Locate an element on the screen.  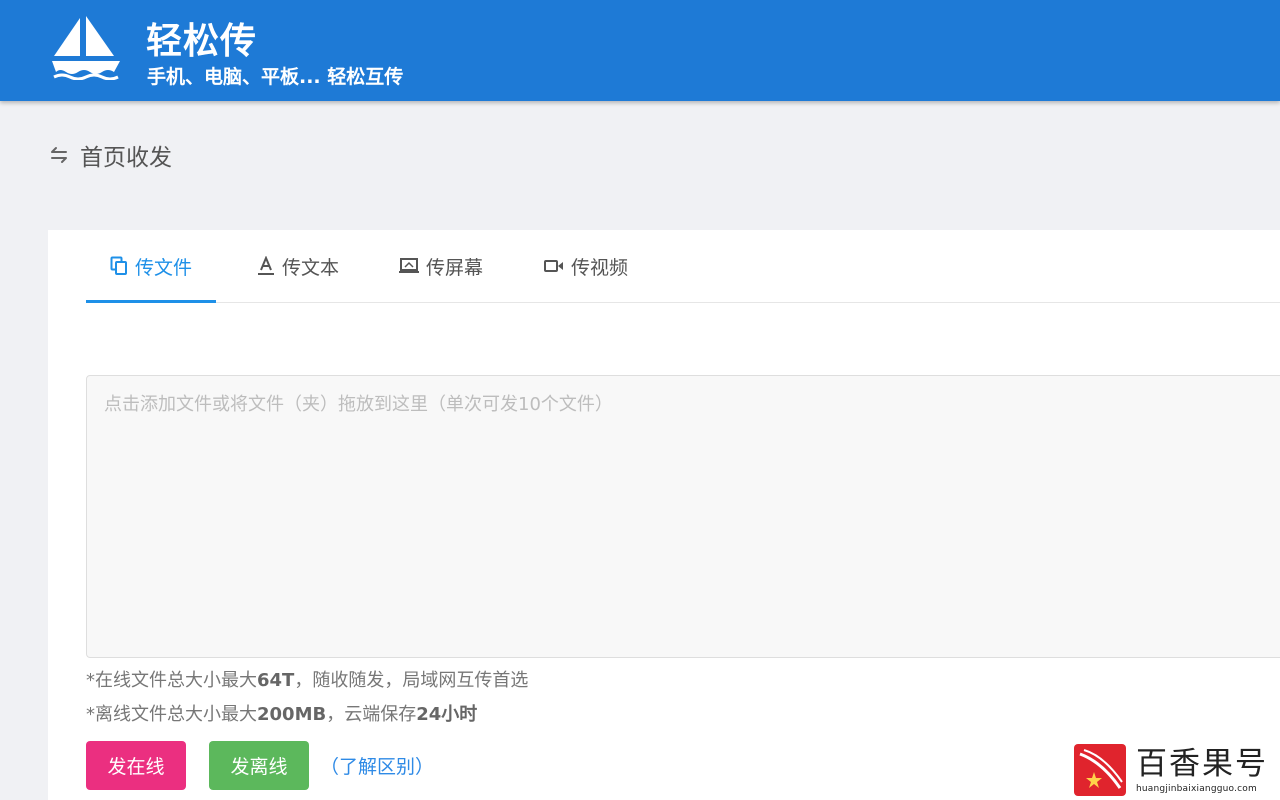
breadcrumb-label: 首页收发 is located at coordinates (126, 158).